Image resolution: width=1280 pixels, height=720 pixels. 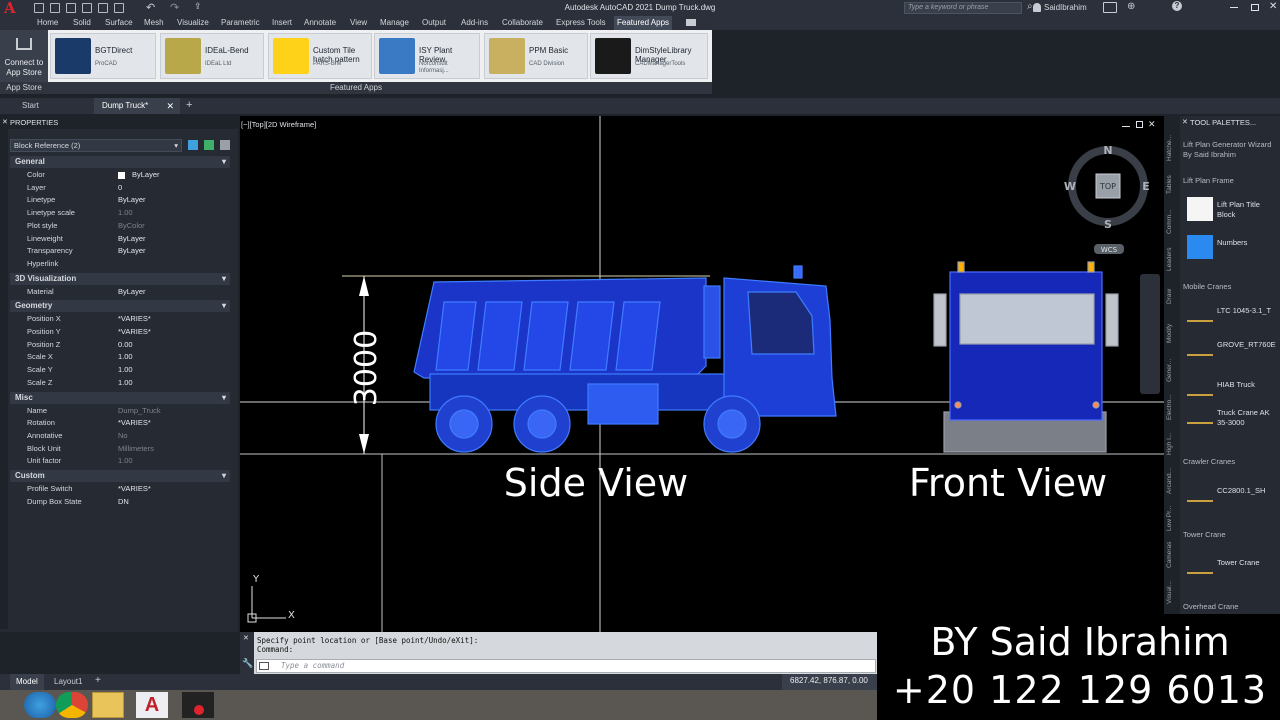 I want to click on menu-tab-manage: Manage, so click(x=394, y=23).